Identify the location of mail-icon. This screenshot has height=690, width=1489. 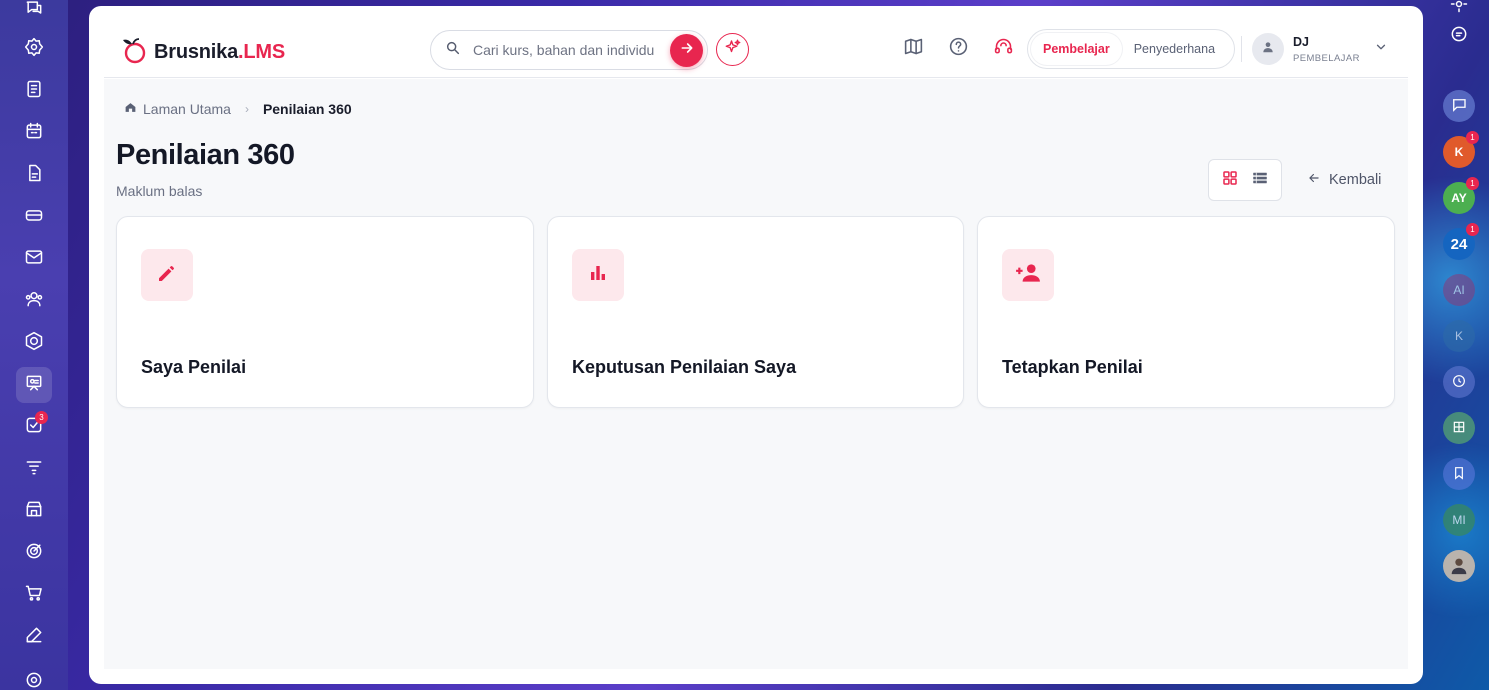
(34, 259).